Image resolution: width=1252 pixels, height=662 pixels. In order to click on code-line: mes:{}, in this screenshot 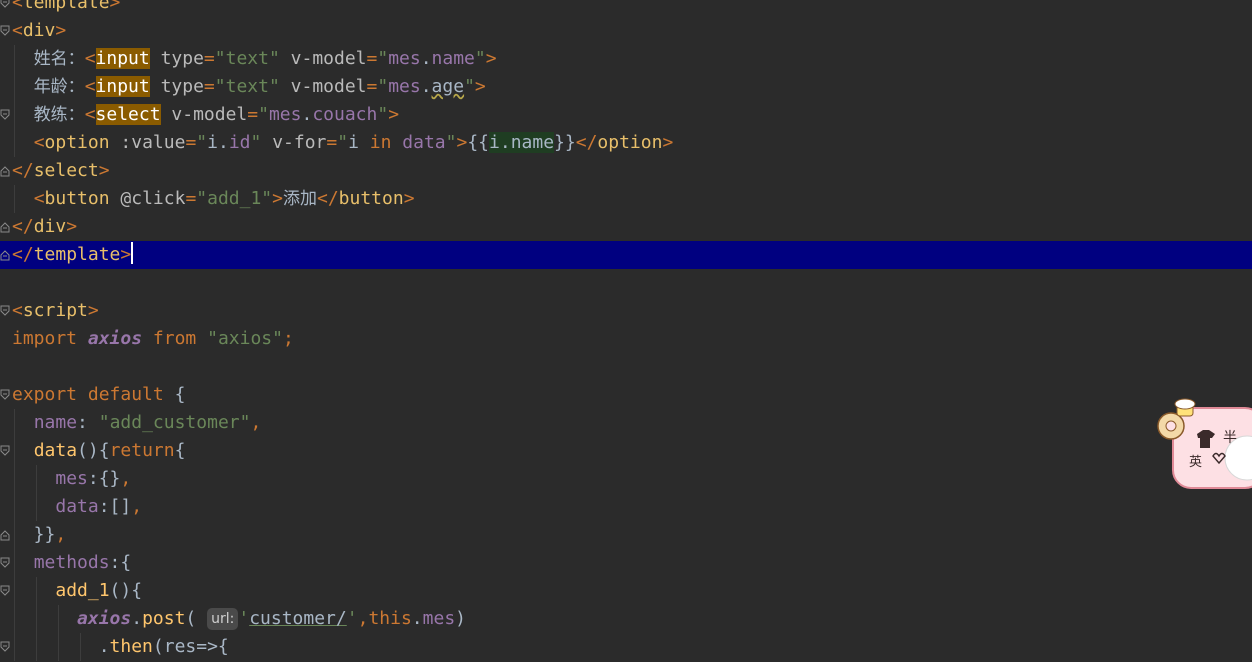, I will do `click(626, 479)`.